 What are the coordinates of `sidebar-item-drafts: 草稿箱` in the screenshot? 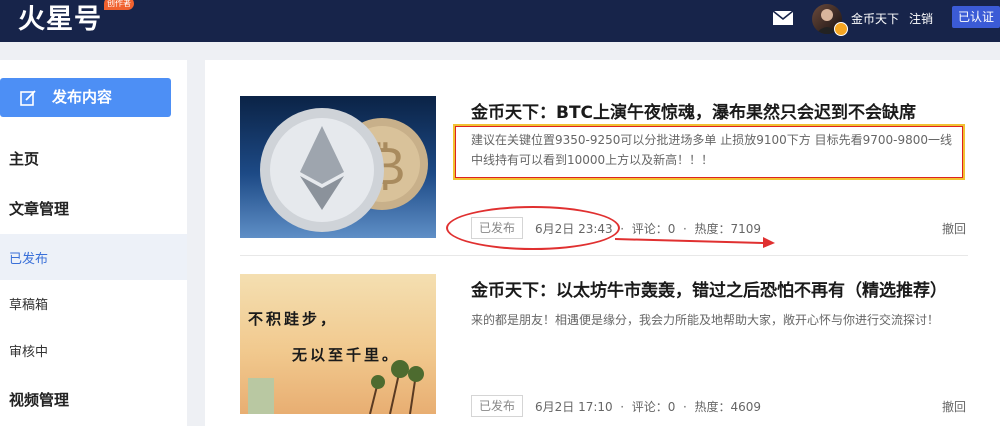 It's located at (28, 303).